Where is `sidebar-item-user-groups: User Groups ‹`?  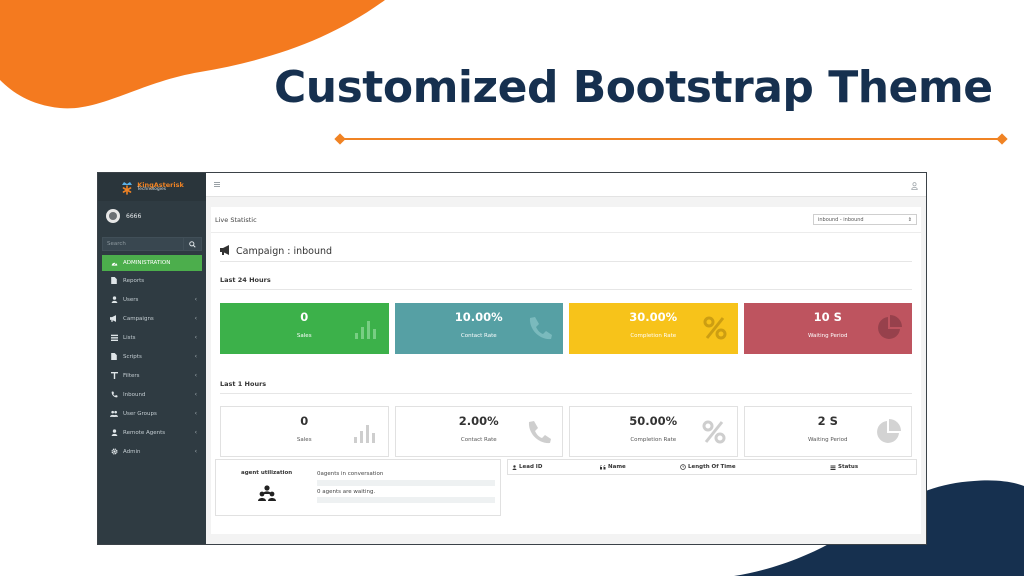 sidebar-item-user-groups: User Groups ‹ is located at coordinates (152, 413).